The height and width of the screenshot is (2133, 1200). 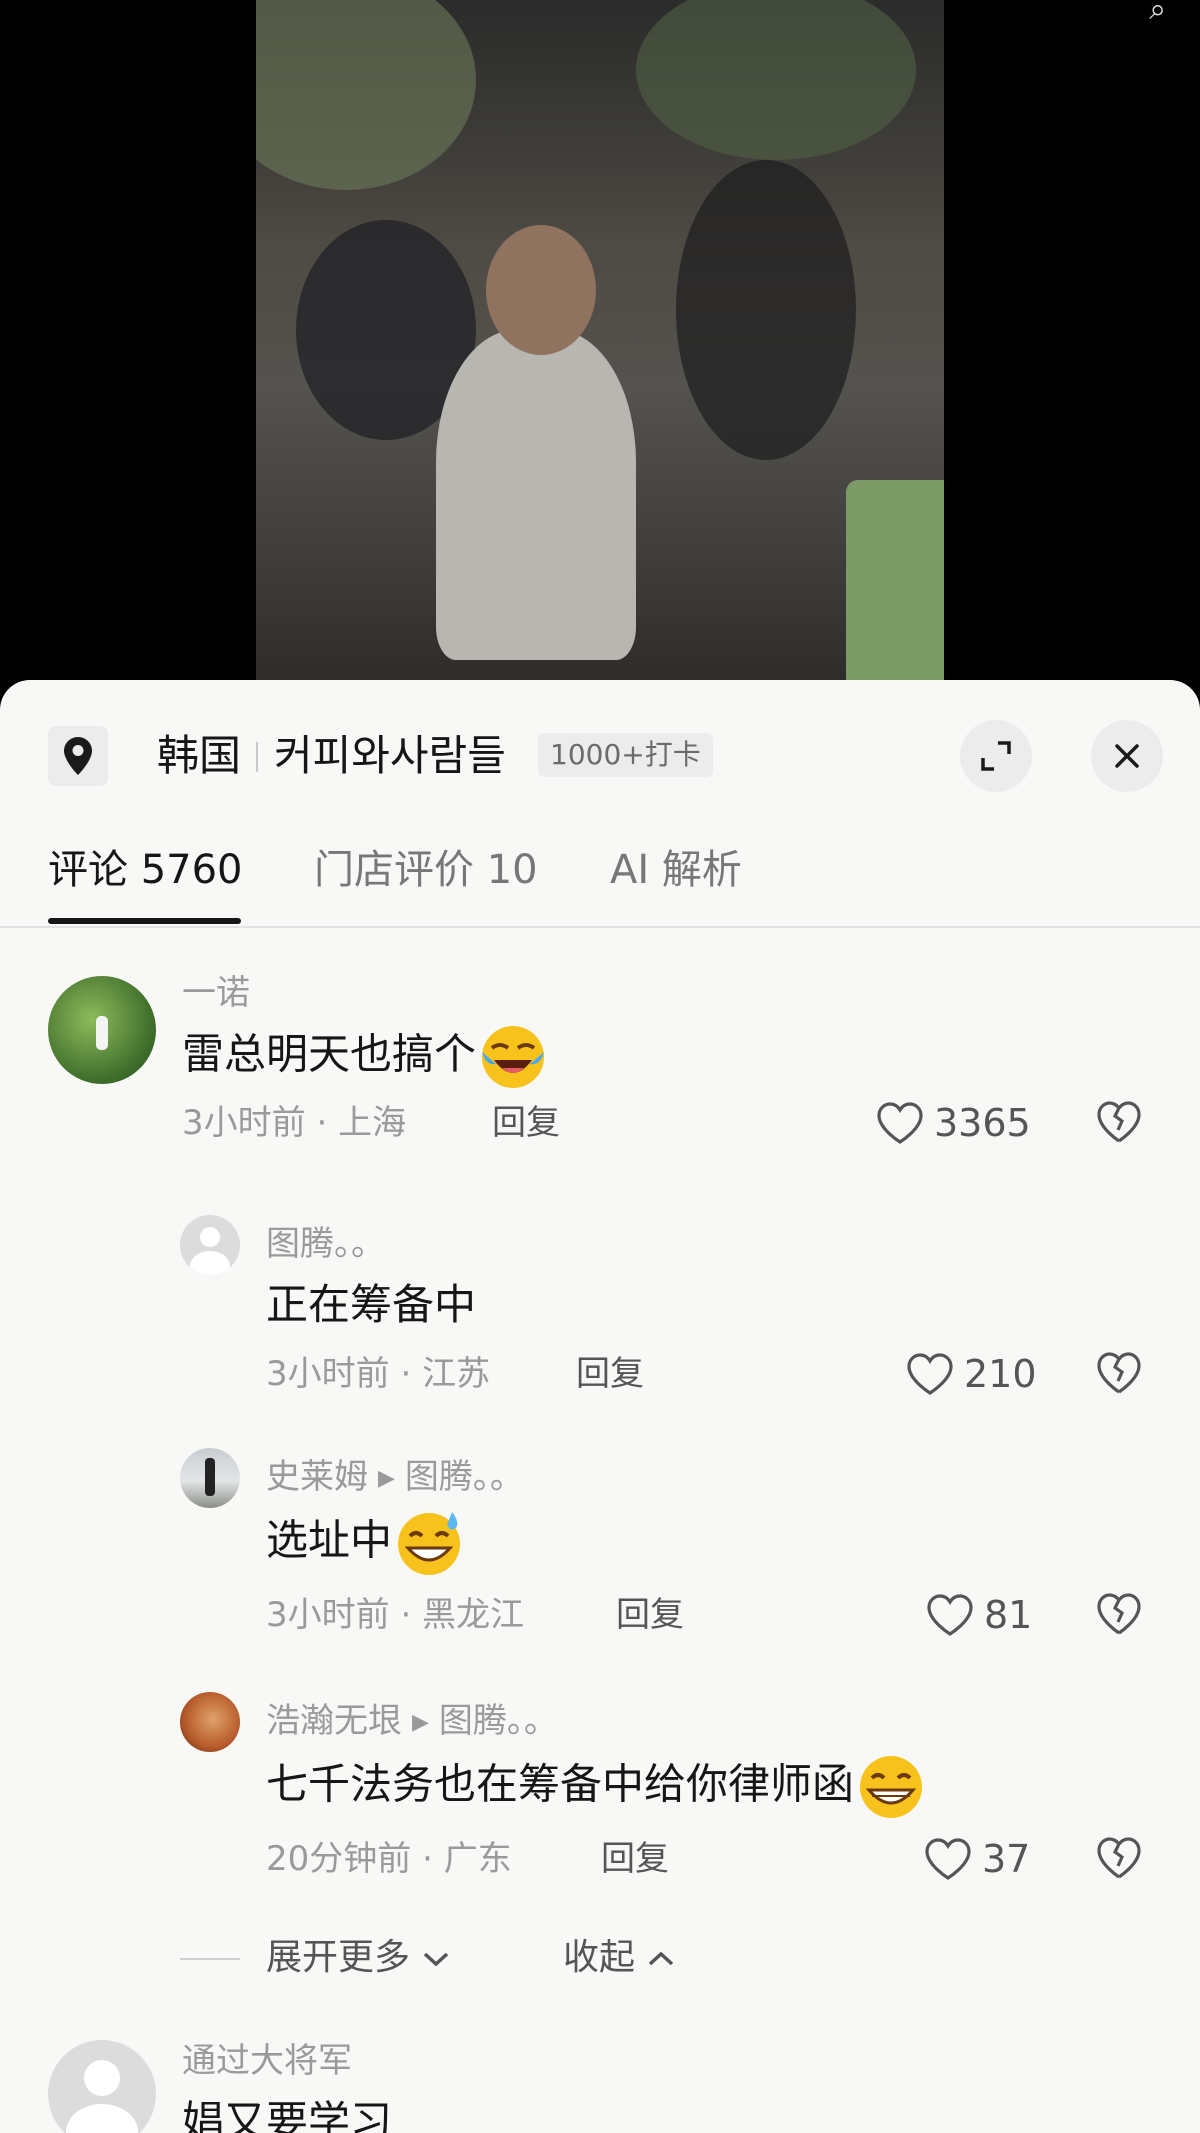 I want to click on comment-text: 雷总明天也搞个, so click(x=365, y=1057).